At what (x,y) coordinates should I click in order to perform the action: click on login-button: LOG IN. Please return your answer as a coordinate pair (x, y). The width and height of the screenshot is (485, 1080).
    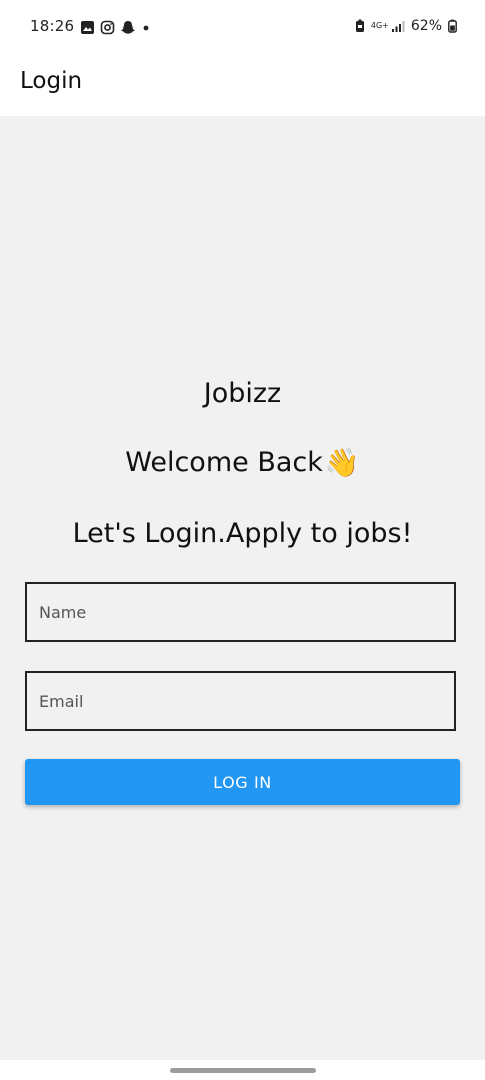
    Looking at the image, I should click on (242, 782).